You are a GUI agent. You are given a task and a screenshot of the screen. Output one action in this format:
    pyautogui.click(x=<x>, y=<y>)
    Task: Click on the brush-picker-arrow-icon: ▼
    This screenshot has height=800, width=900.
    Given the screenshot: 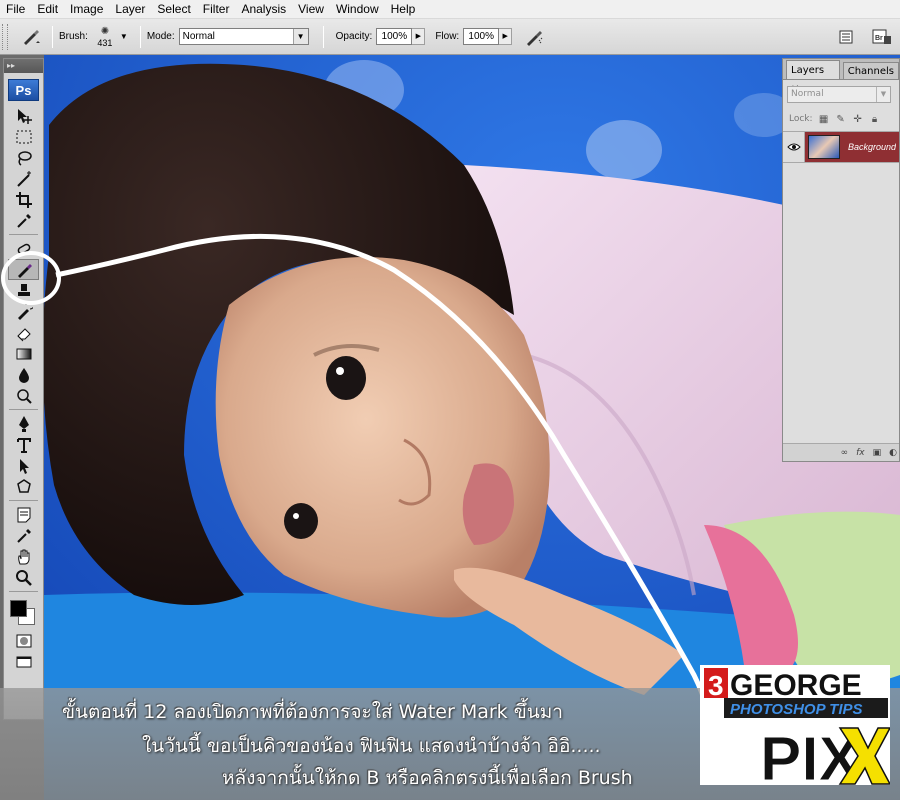 What is the action you would take?
    pyautogui.click(x=124, y=36)
    